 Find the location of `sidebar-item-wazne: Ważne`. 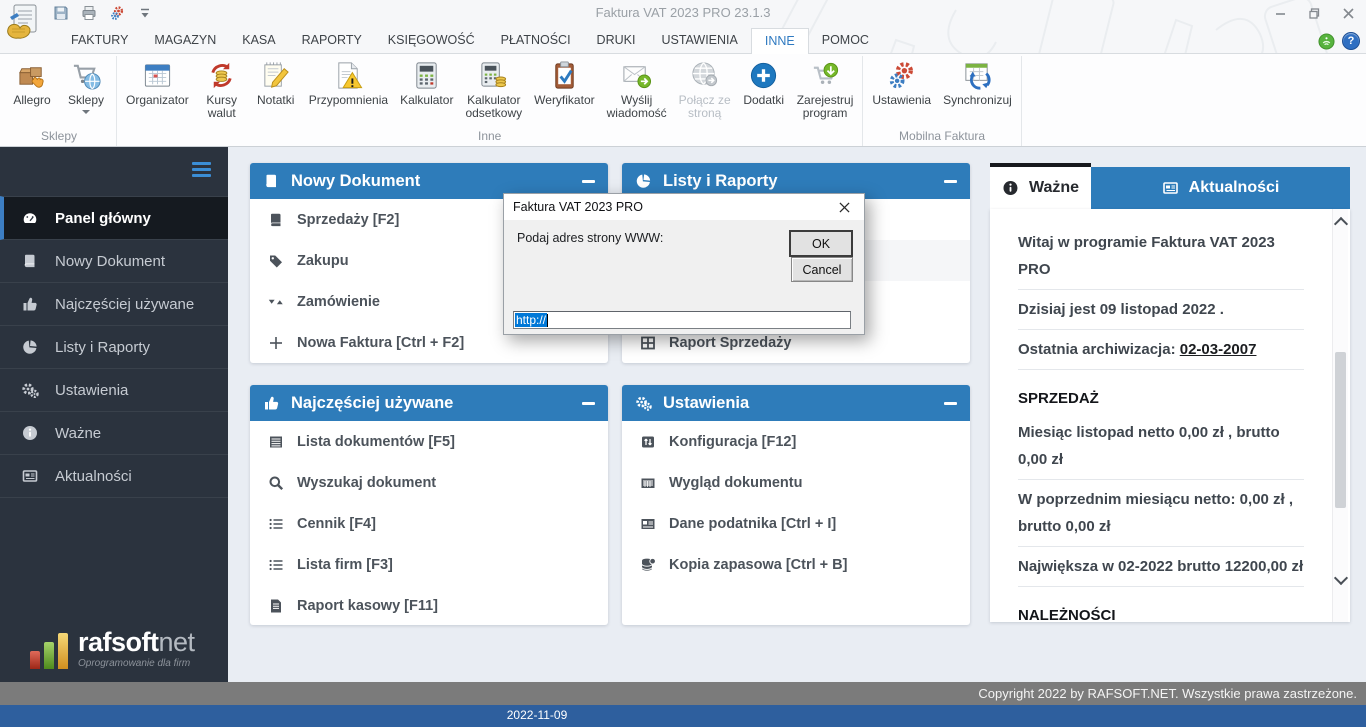

sidebar-item-wazne: Ważne is located at coordinates (114, 433).